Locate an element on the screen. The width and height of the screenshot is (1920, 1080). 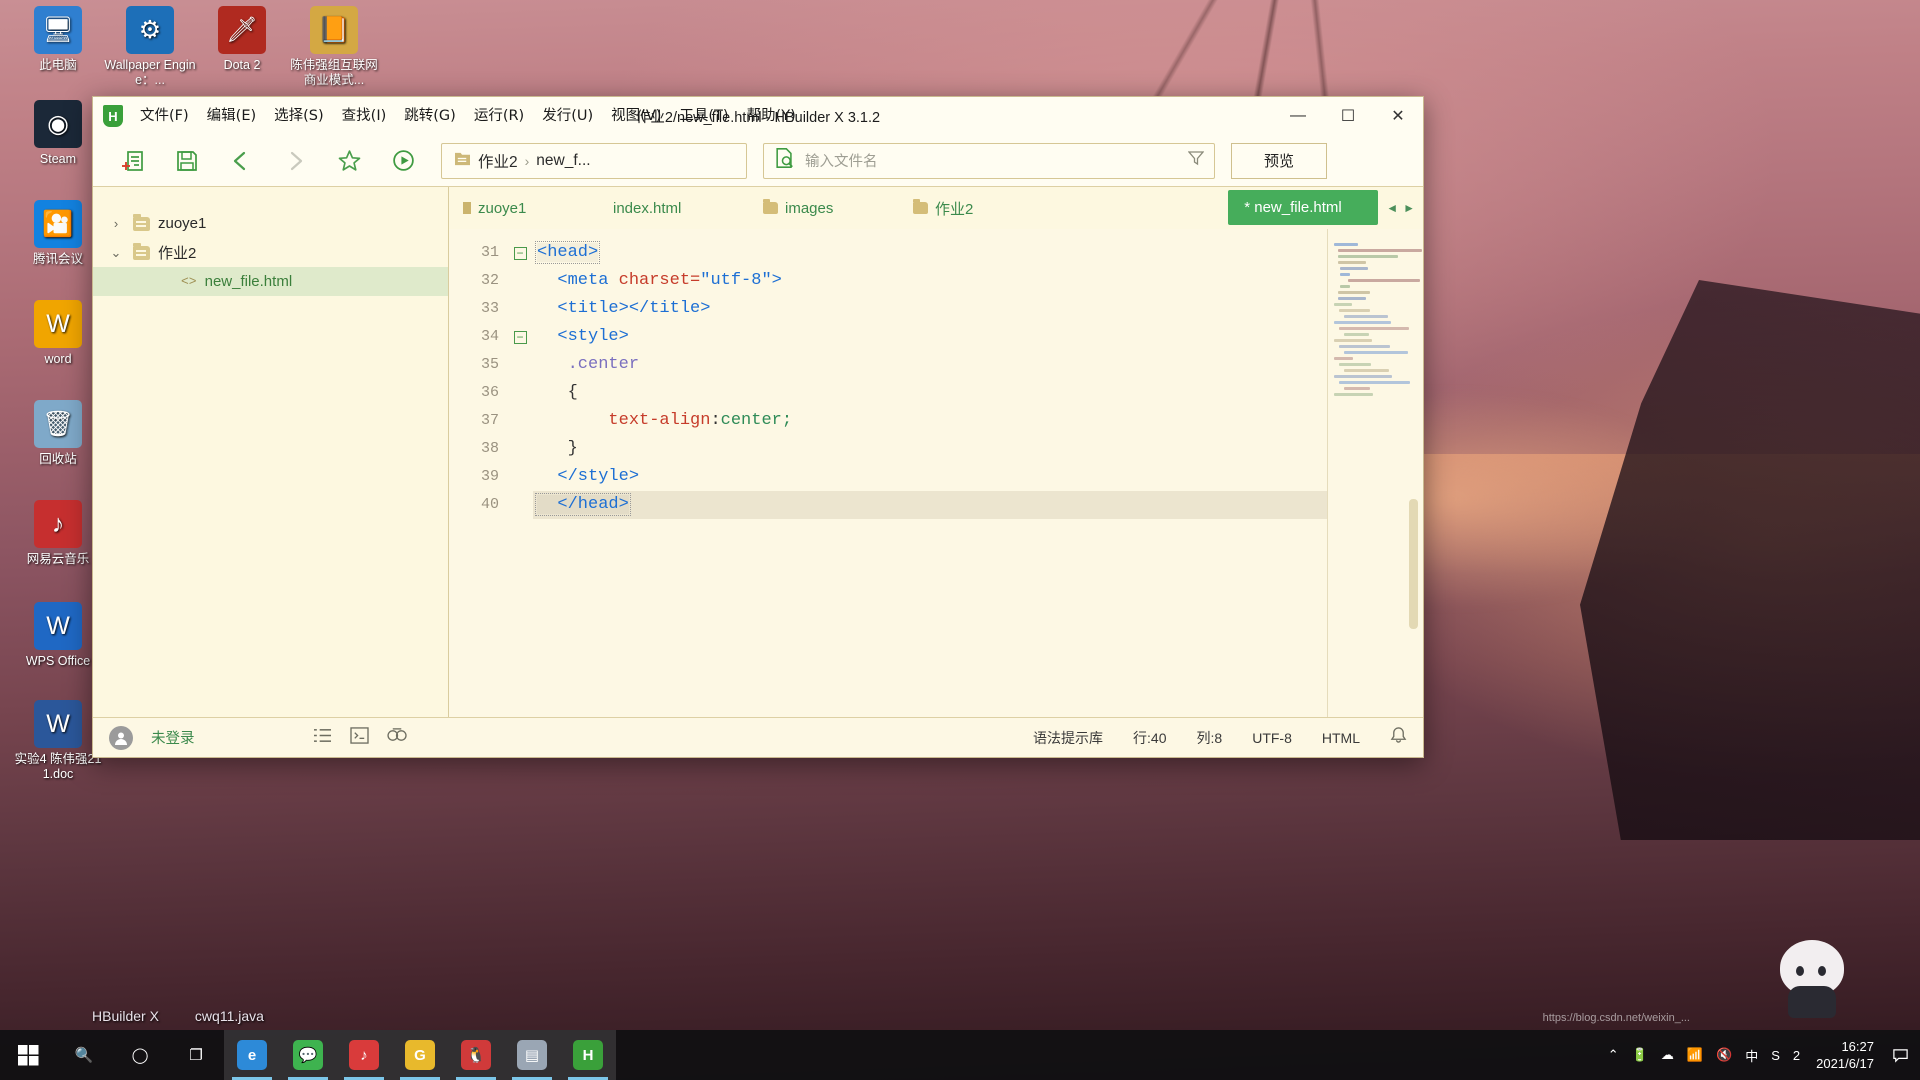
menu-item-8: 工具(T) is located at coordinates (703, 116).